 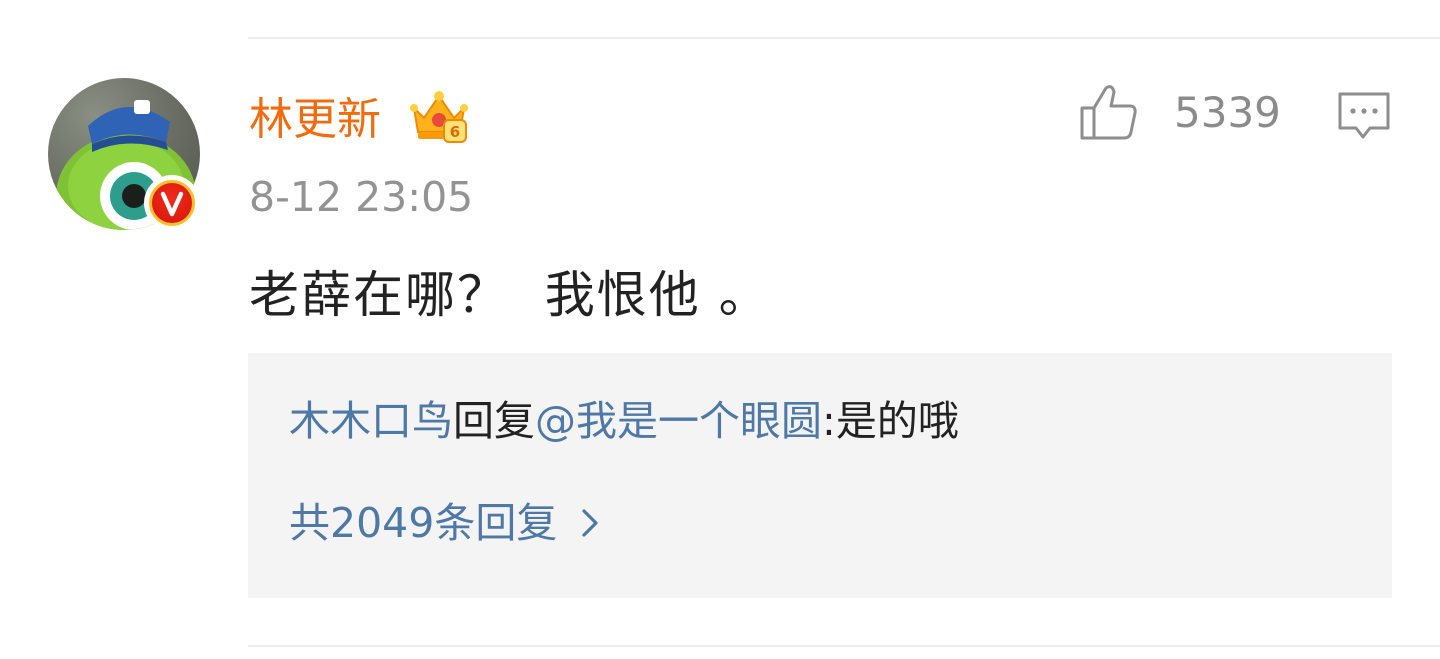 I want to click on reply-line: 木木口鸟回复@我是一个眼圆:是的哦, so click(x=624, y=421).